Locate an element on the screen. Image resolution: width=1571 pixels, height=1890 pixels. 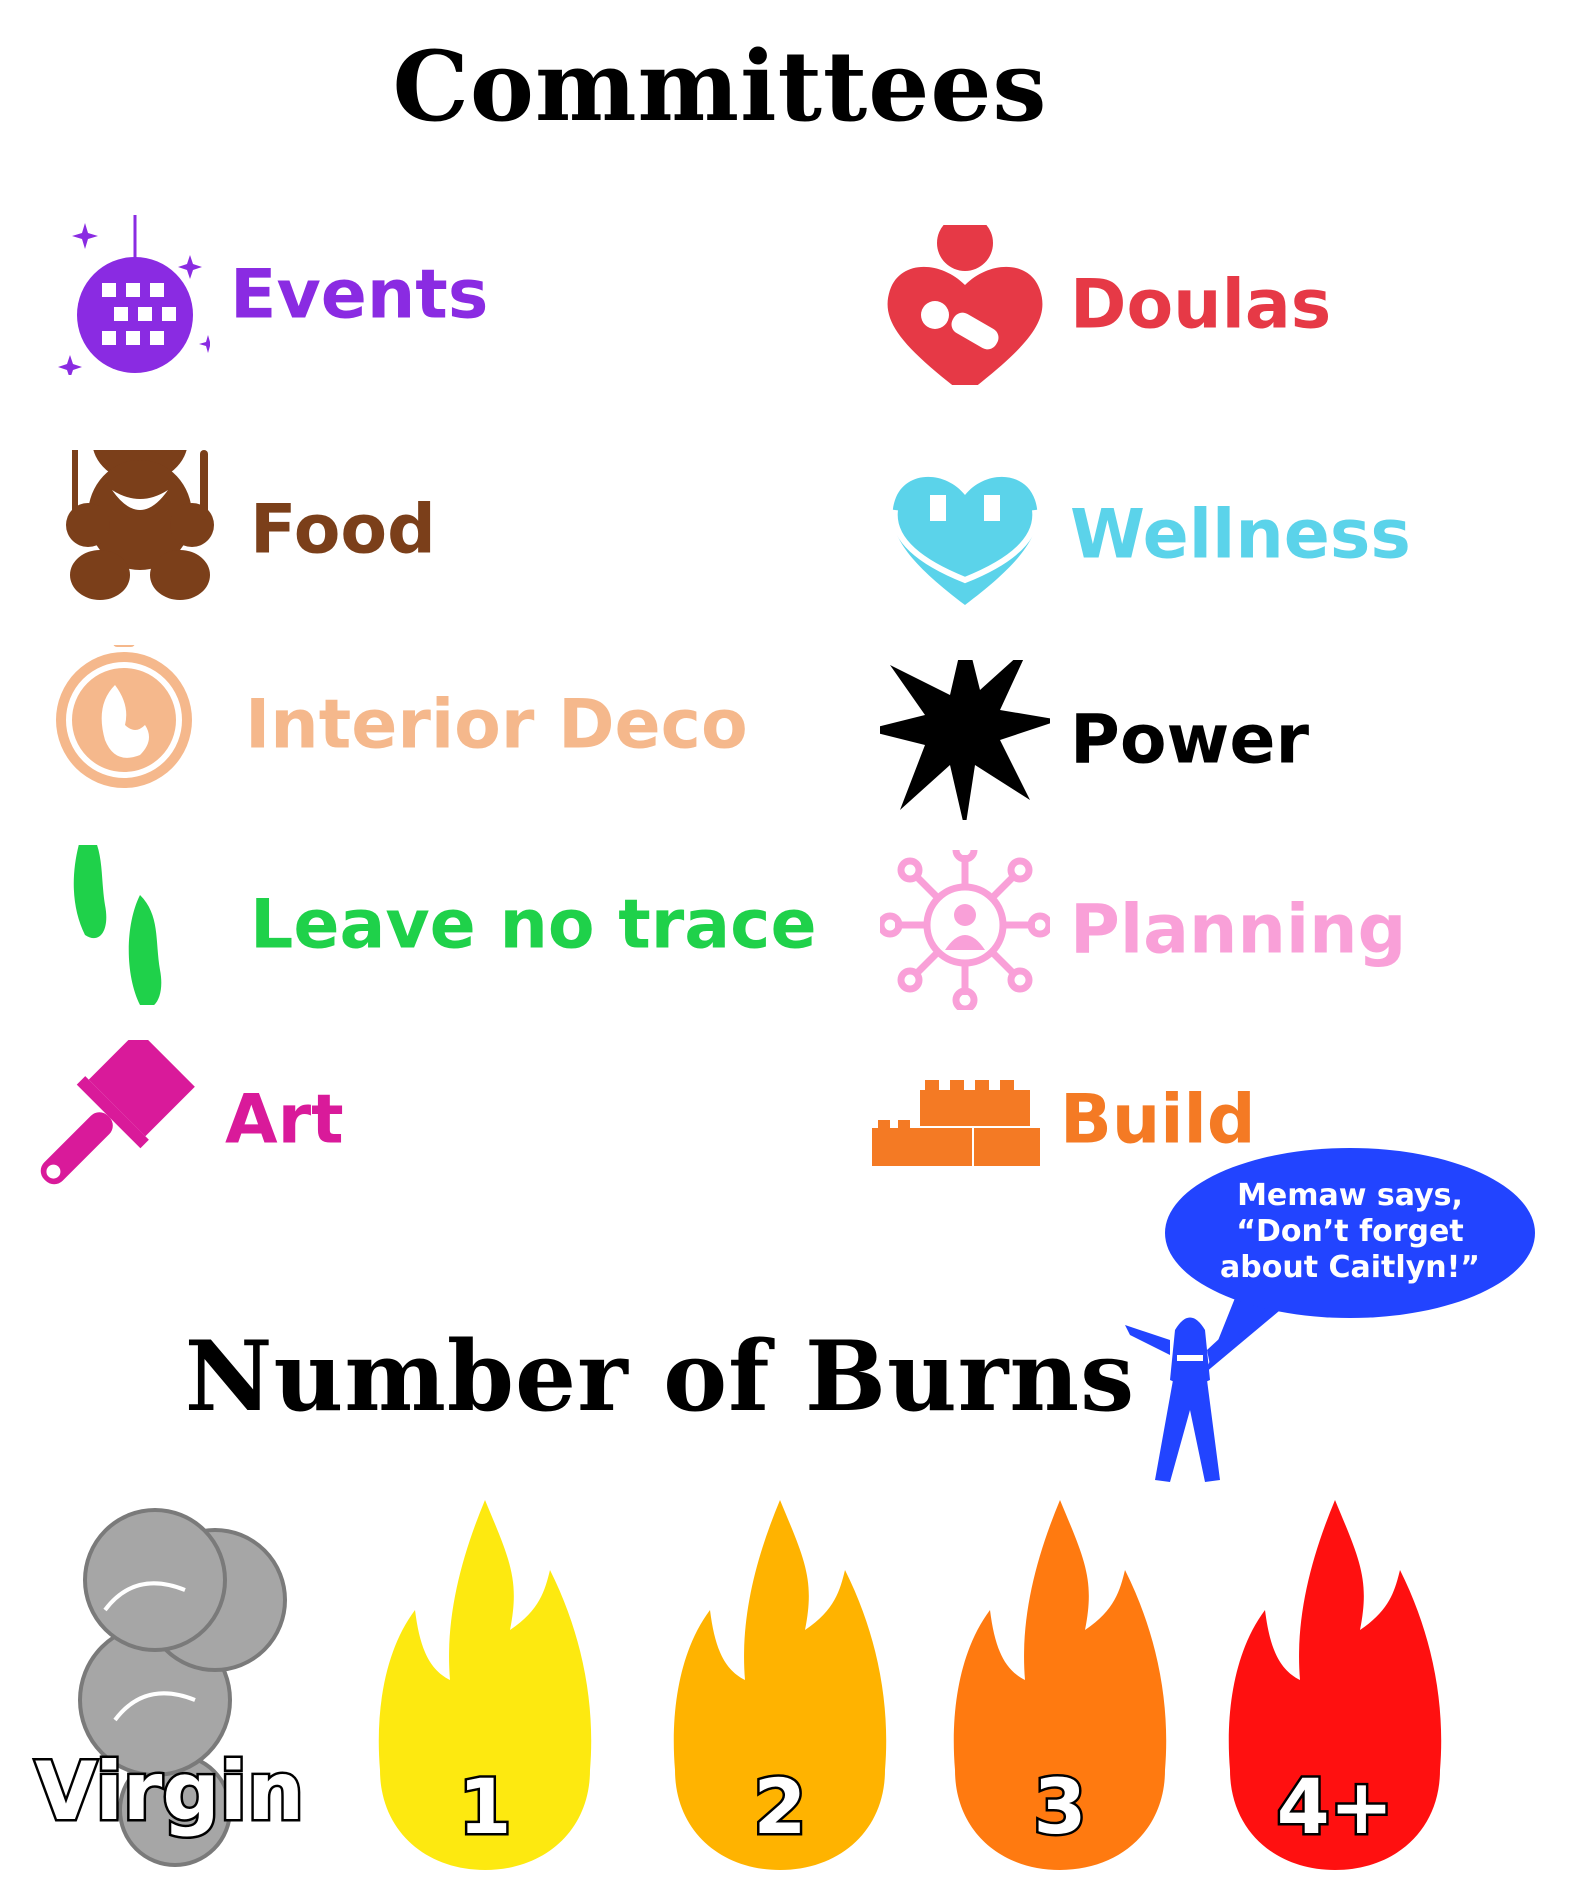
committee-label: Doulas is located at coordinates (1201, 305).